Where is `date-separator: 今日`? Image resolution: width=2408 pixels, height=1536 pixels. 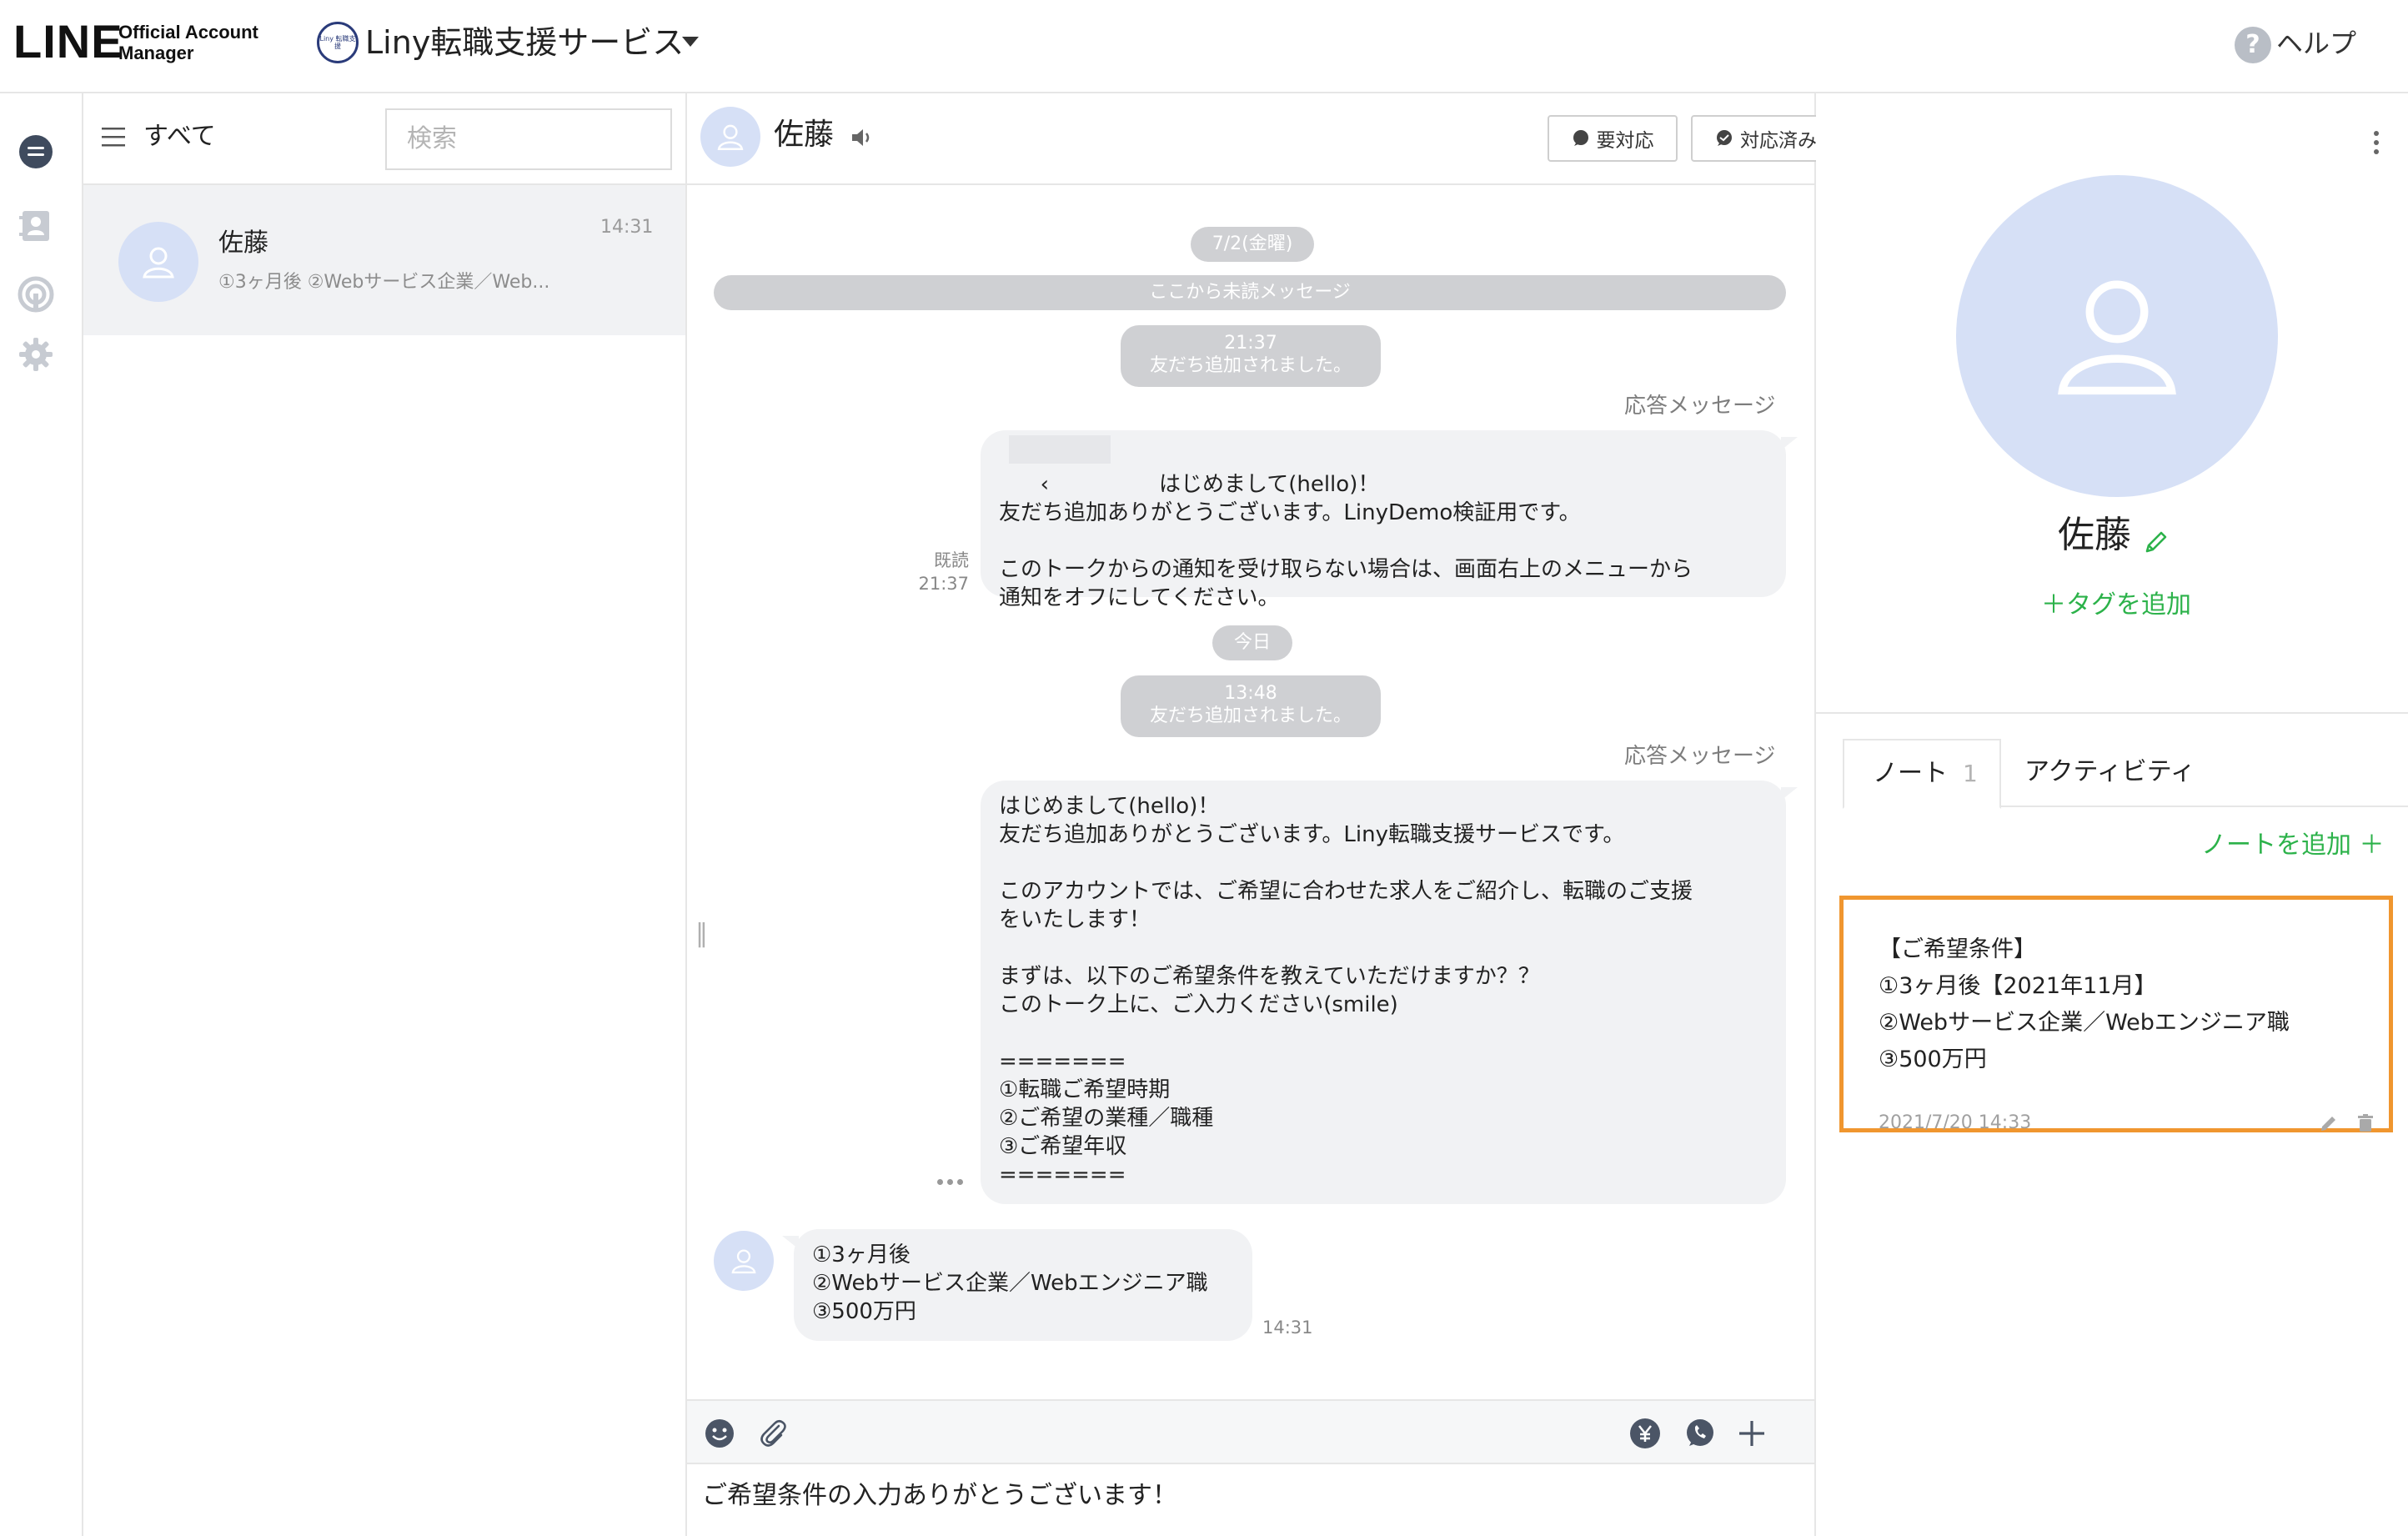 date-separator: 今日 is located at coordinates (1252, 642).